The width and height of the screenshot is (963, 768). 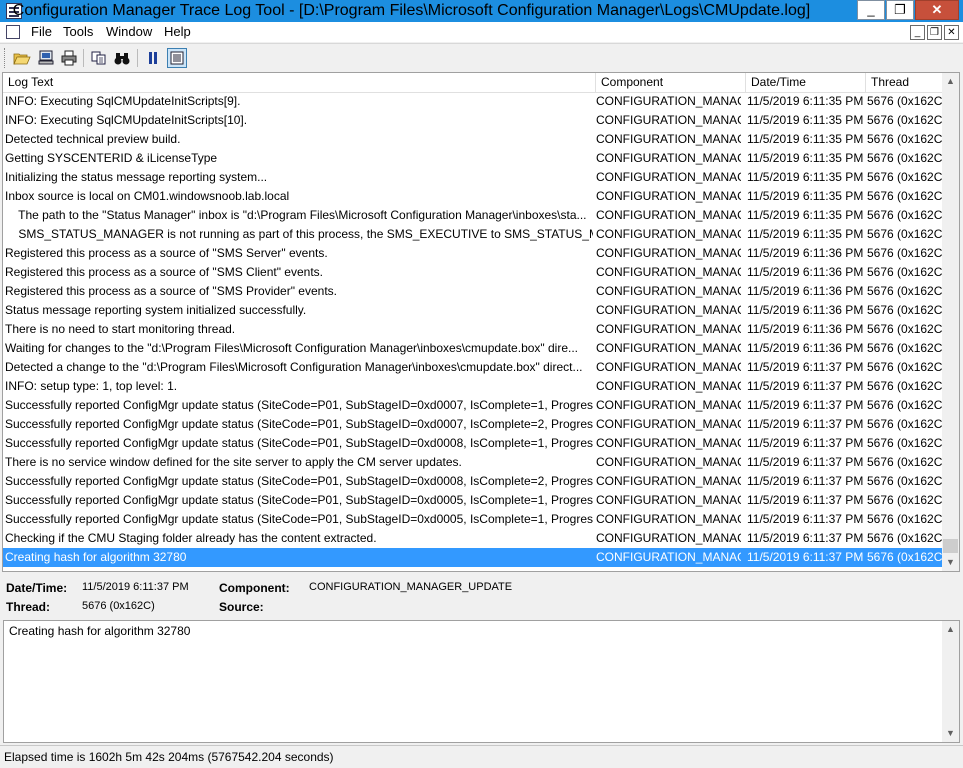 What do you see at coordinates (671, 82) in the screenshot?
I see `column-header-component: Component` at bounding box center [671, 82].